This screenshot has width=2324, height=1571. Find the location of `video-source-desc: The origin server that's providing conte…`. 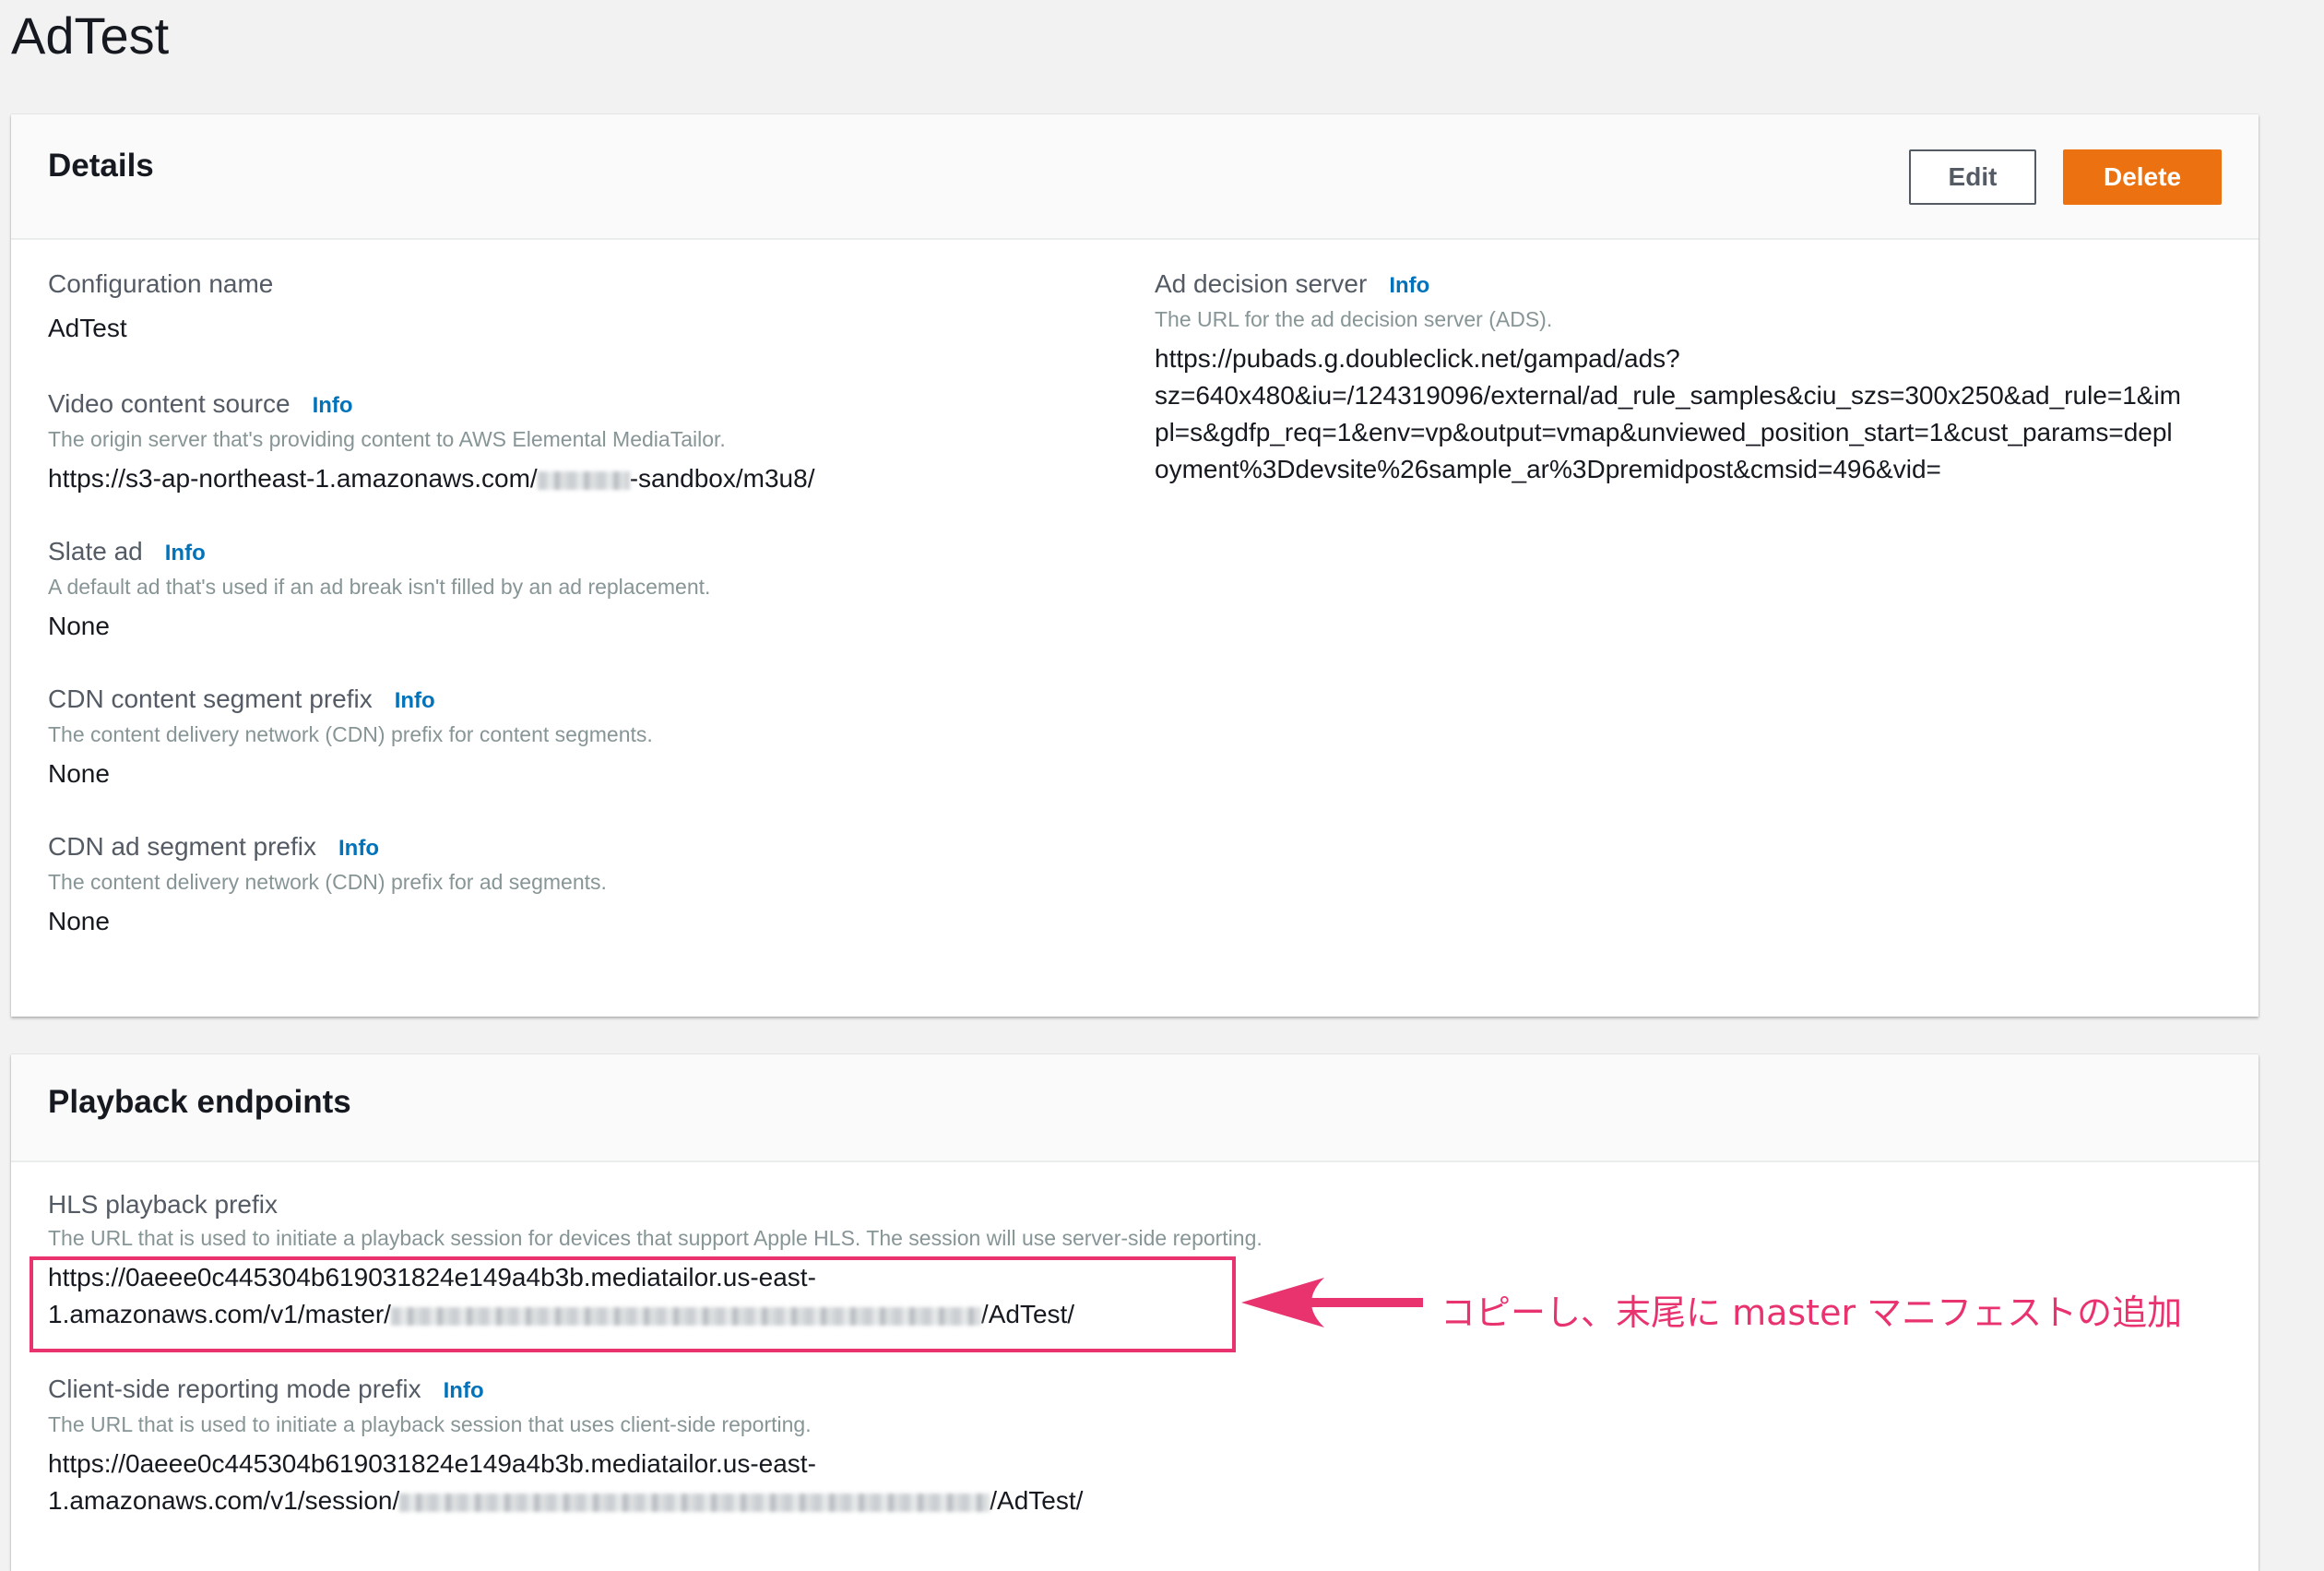

video-source-desc: The origin server that's providing conte… is located at coordinates (387, 439).